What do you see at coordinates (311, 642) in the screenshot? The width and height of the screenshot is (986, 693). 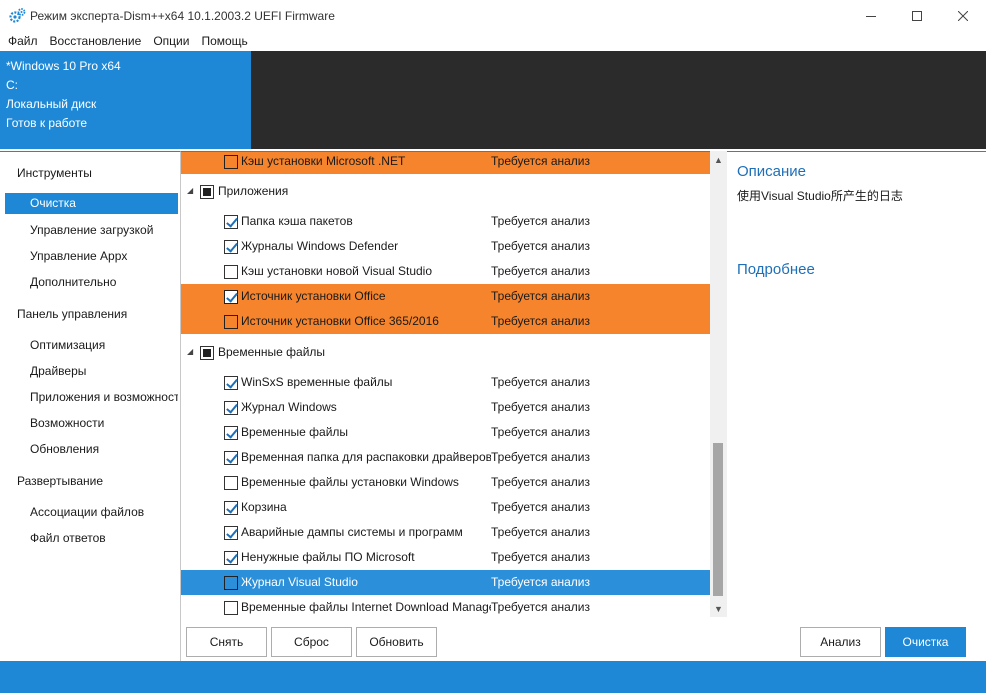 I see `reset-button: Сброс` at bounding box center [311, 642].